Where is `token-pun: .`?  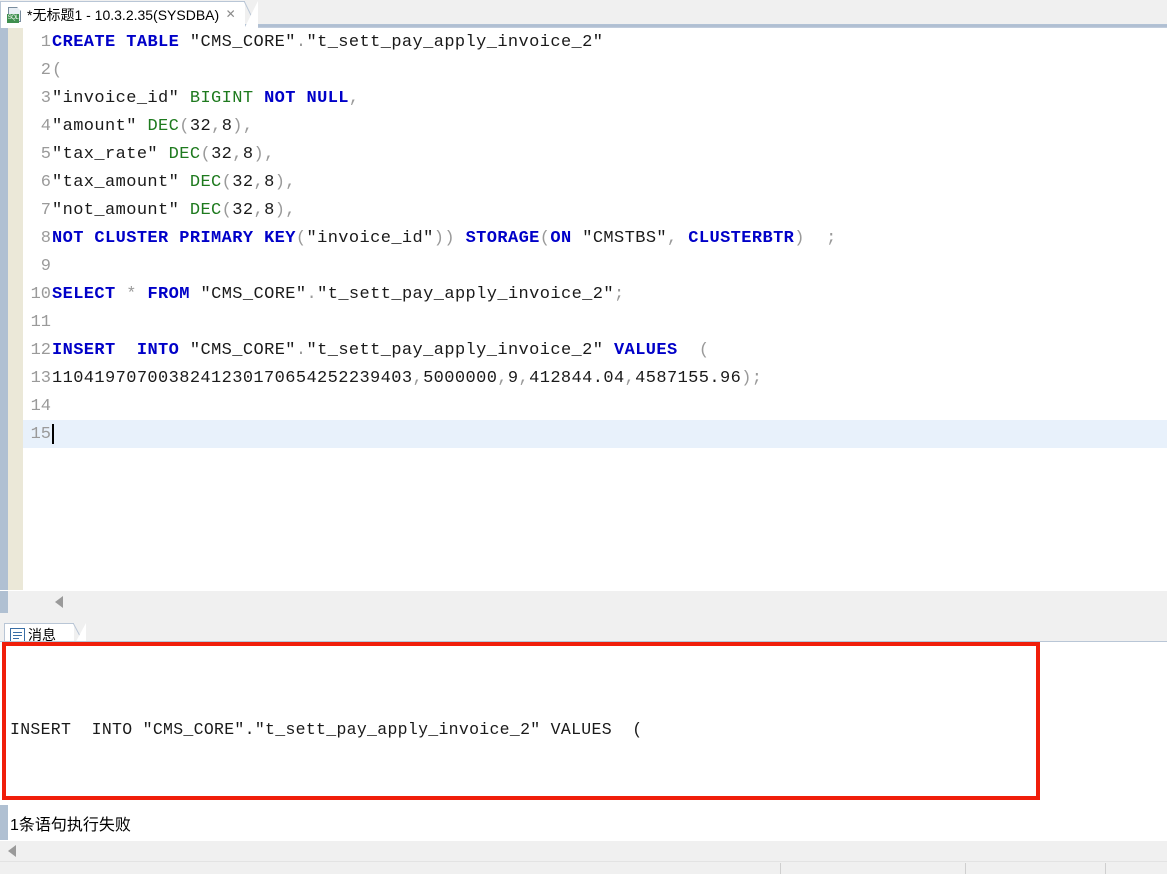
token-pun: . is located at coordinates (312, 294).